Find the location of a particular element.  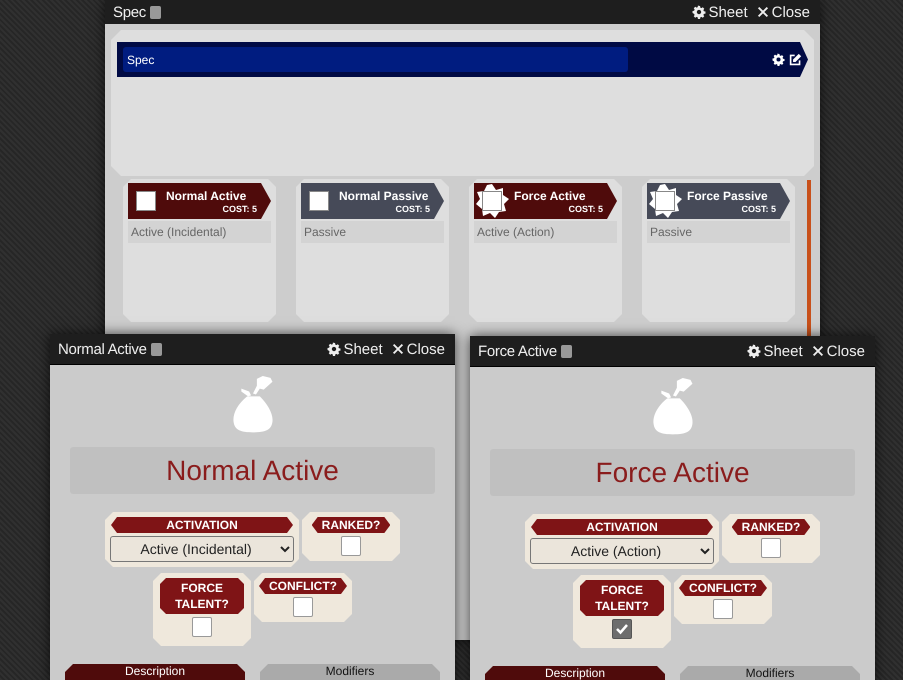

window-title: Spec is located at coordinates (129, 12).